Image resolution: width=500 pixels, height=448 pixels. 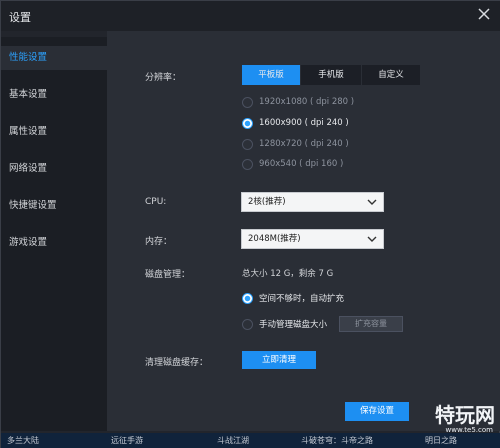 I want to click on bottom-item: 斗战江湖, so click(x=233, y=440).